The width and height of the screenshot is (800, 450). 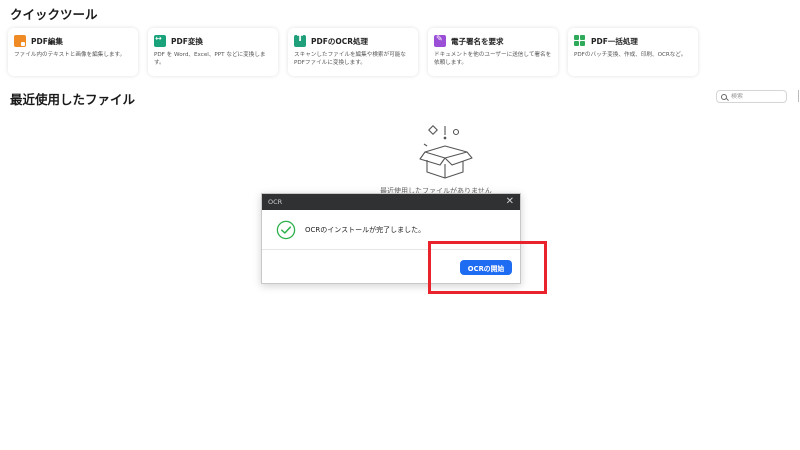 I want to click on tool-description: ドキュメントを他のユーザーに送信して署名を依頼します。, so click(x=493, y=59).